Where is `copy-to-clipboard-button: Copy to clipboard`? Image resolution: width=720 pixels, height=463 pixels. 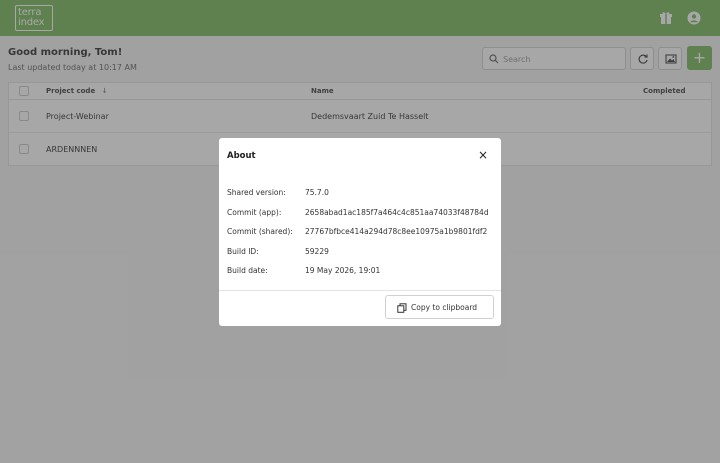
copy-to-clipboard-button: Copy to clipboard is located at coordinates (439, 307).